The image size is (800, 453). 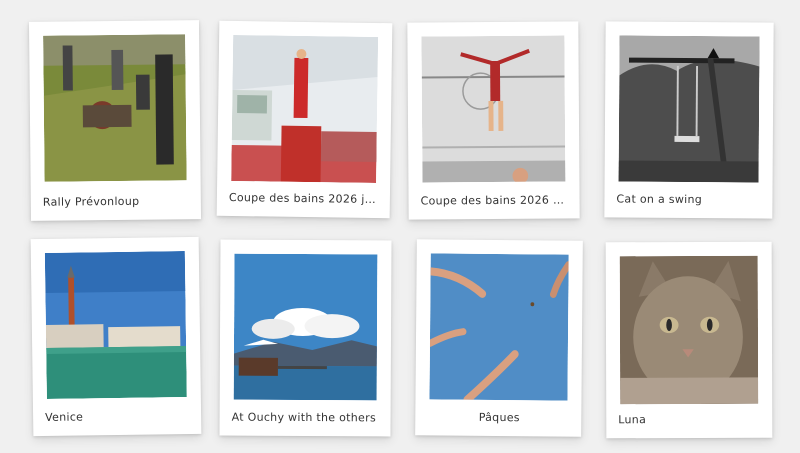 I want to click on photo-caption: Pâques, so click(x=499, y=417).